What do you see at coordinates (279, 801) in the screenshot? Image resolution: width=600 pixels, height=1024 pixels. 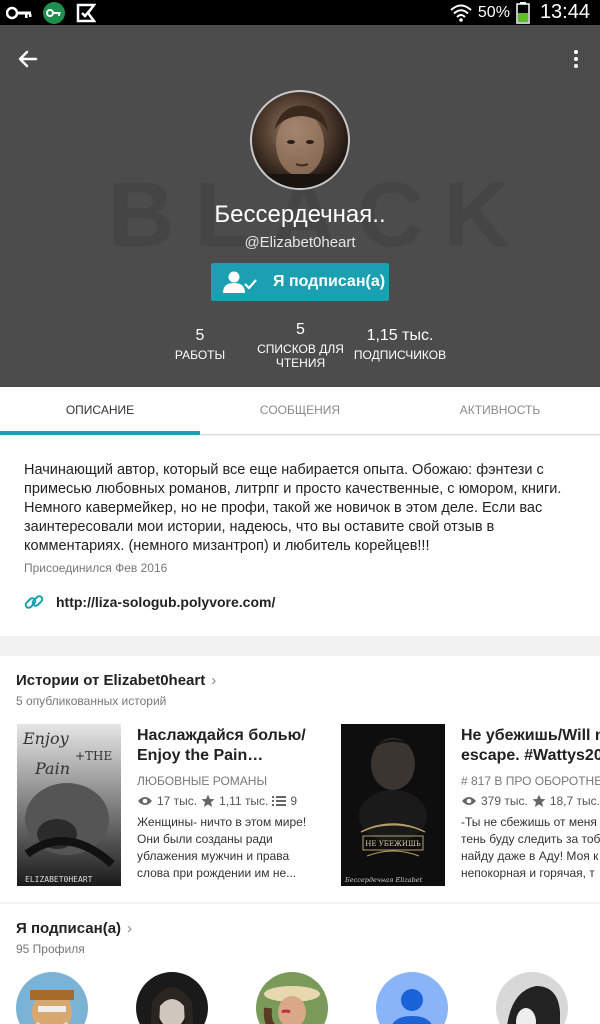 I see `list-icon` at bounding box center [279, 801].